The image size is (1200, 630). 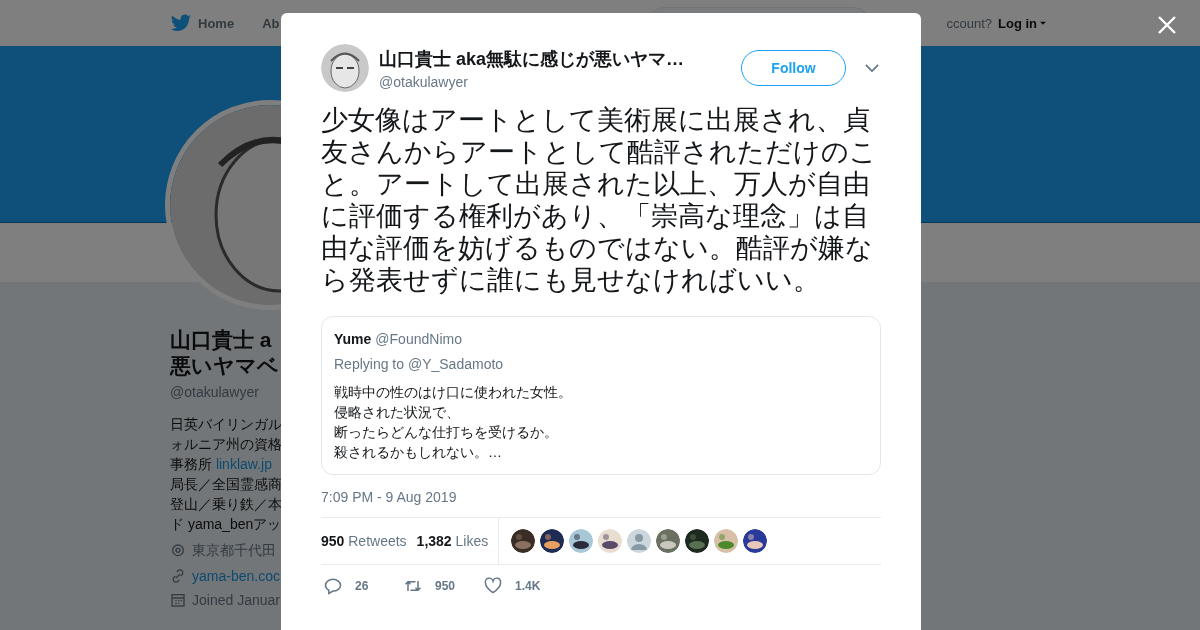 What do you see at coordinates (453, 392) in the screenshot?
I see `quoted-text: 戦時中の性のはけ口に使われた女性。` at bounding box center [453, 392].